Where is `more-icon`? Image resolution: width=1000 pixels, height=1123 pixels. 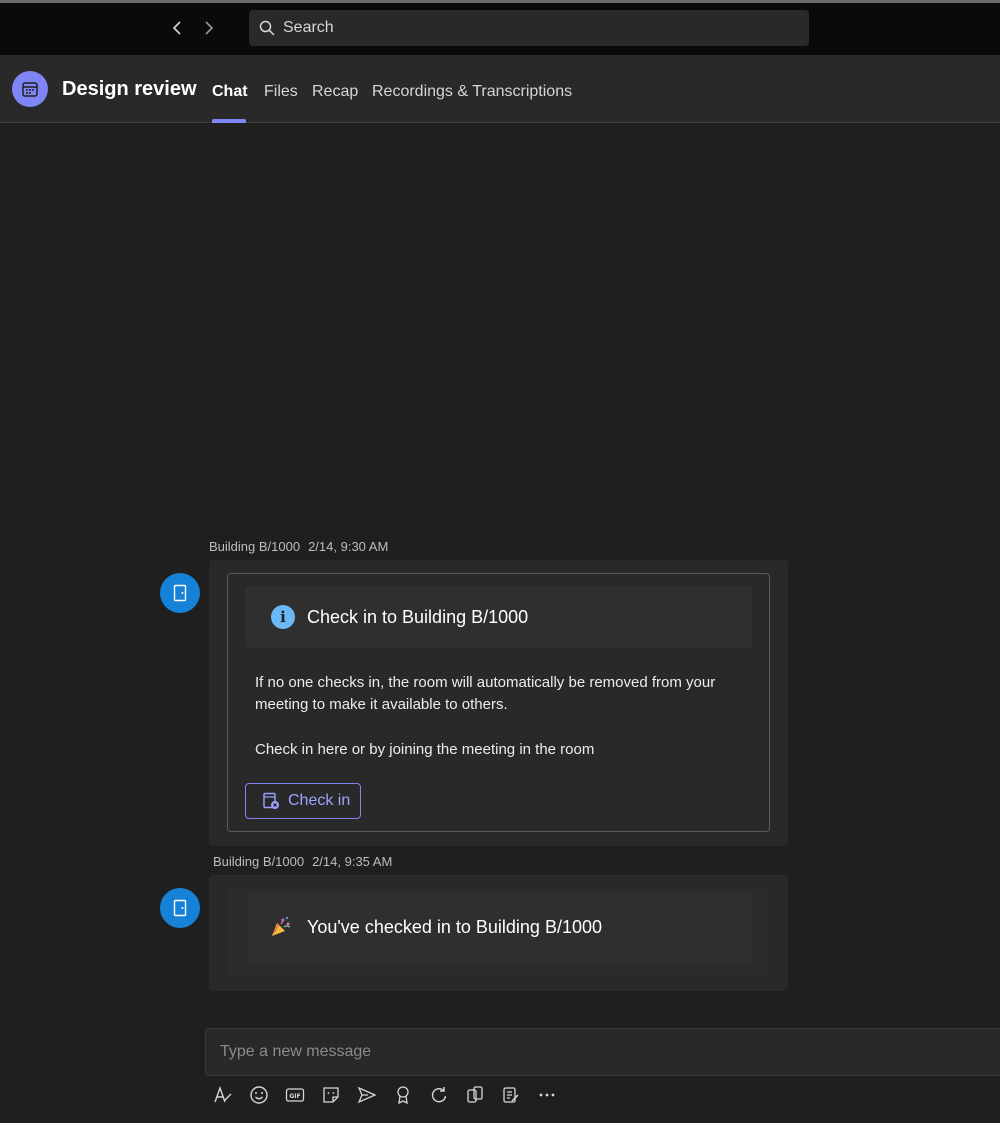 more-icon is located at coordinates (547, 1095).